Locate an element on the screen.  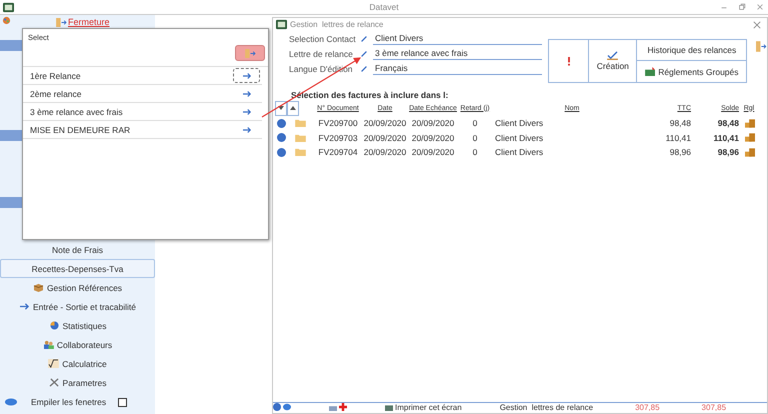
window-logo-icon is located at coordinates (281, 24).